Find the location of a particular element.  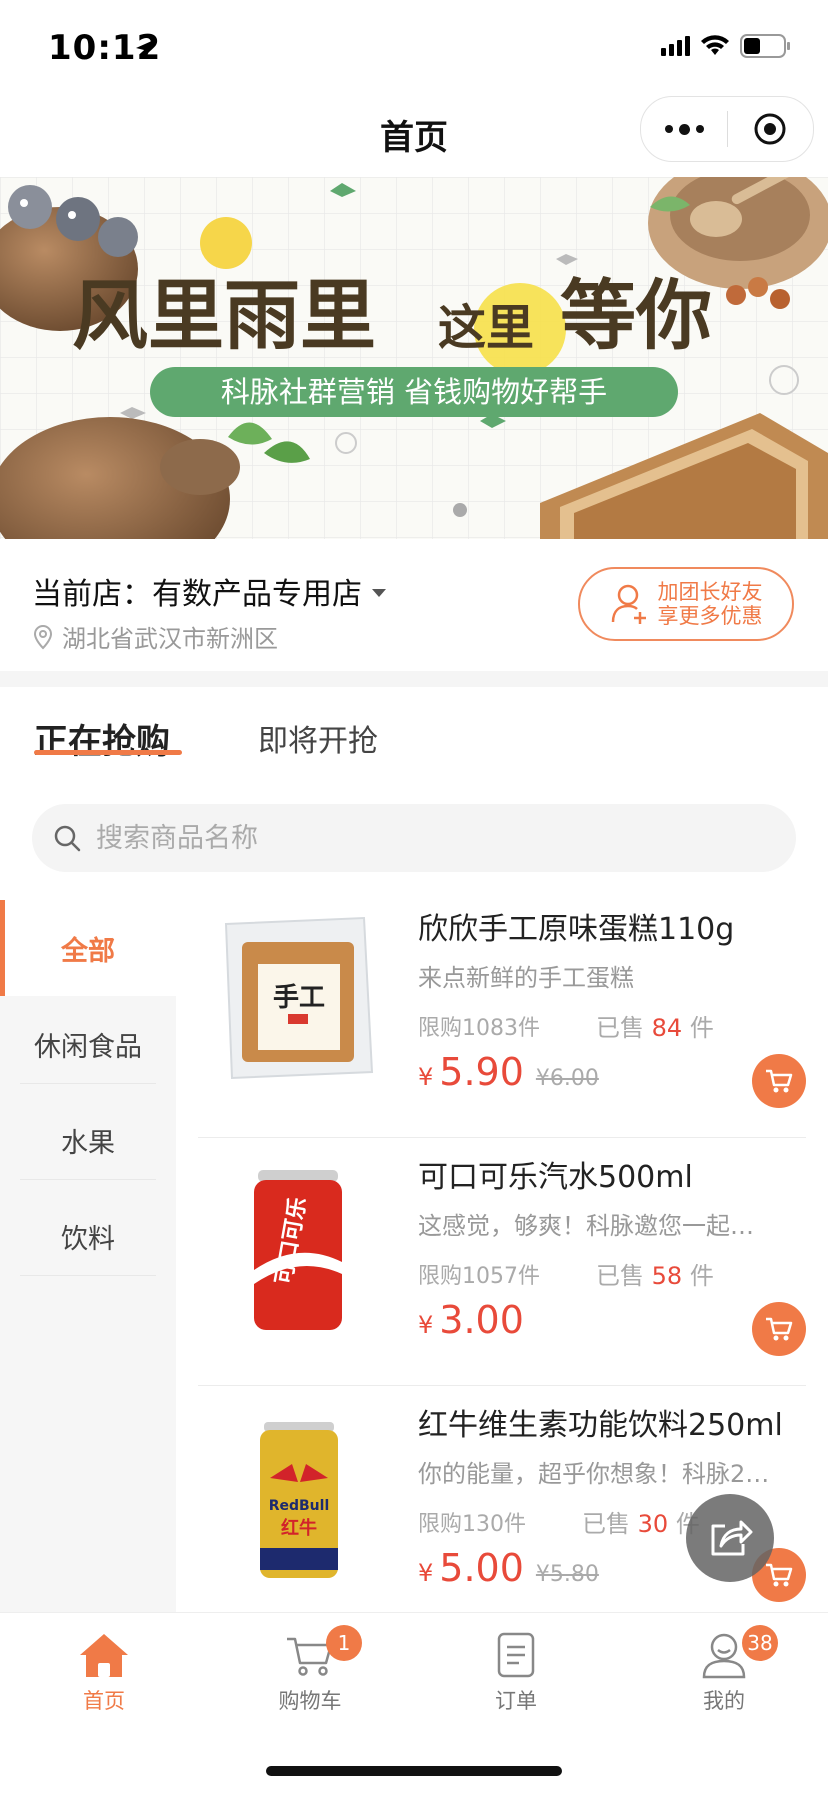

original-price: ¥5.80 is located at coordinates (567, 1574).